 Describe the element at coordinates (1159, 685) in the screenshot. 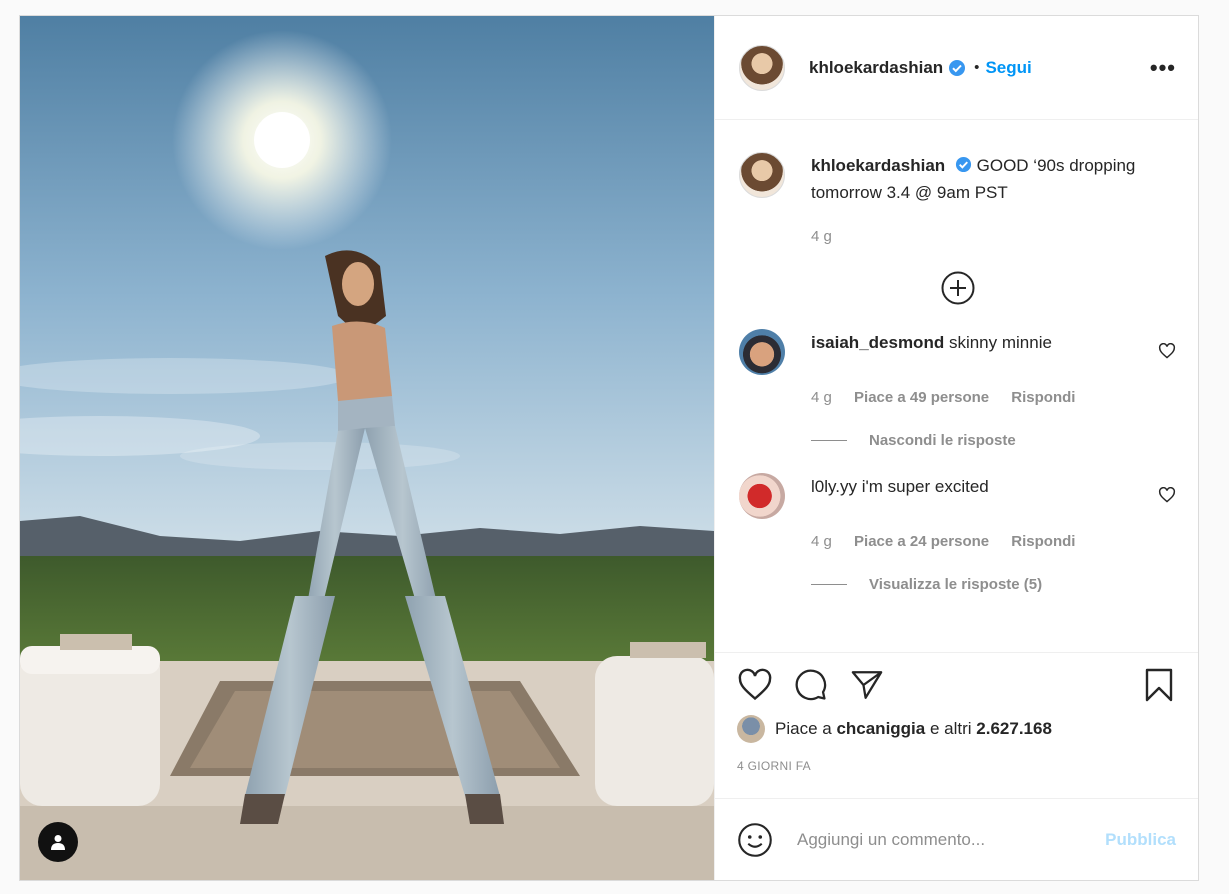

I see `bookmark-icon` at that location.